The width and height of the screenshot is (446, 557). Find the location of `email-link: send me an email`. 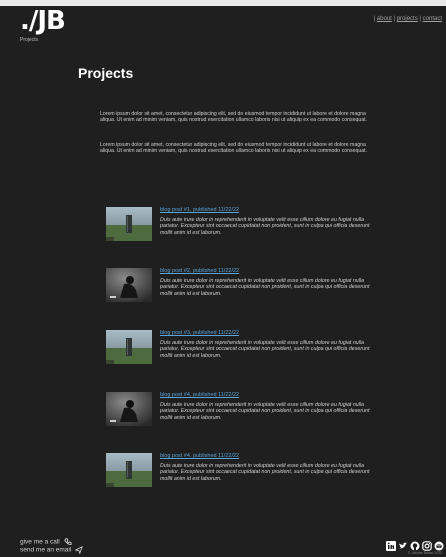

email-link: send me an email is located at coordinates (52, 550).